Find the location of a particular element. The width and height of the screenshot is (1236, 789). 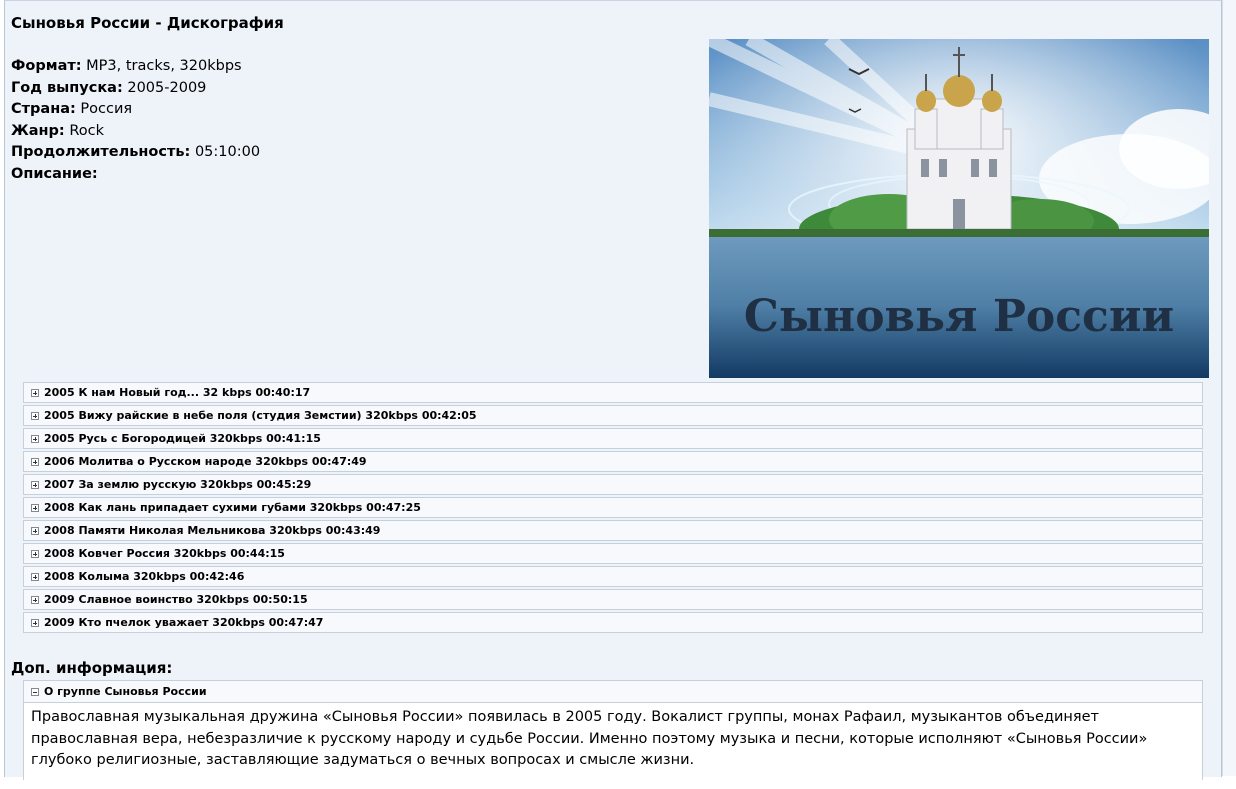

scrollbar-edge is located at coordinates (1229, 388).